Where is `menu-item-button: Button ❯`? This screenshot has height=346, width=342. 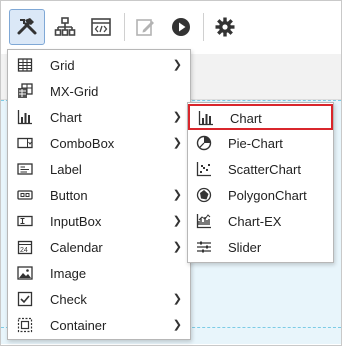
menu-item-button: Button ❯ is located at coordinates (99, 195).